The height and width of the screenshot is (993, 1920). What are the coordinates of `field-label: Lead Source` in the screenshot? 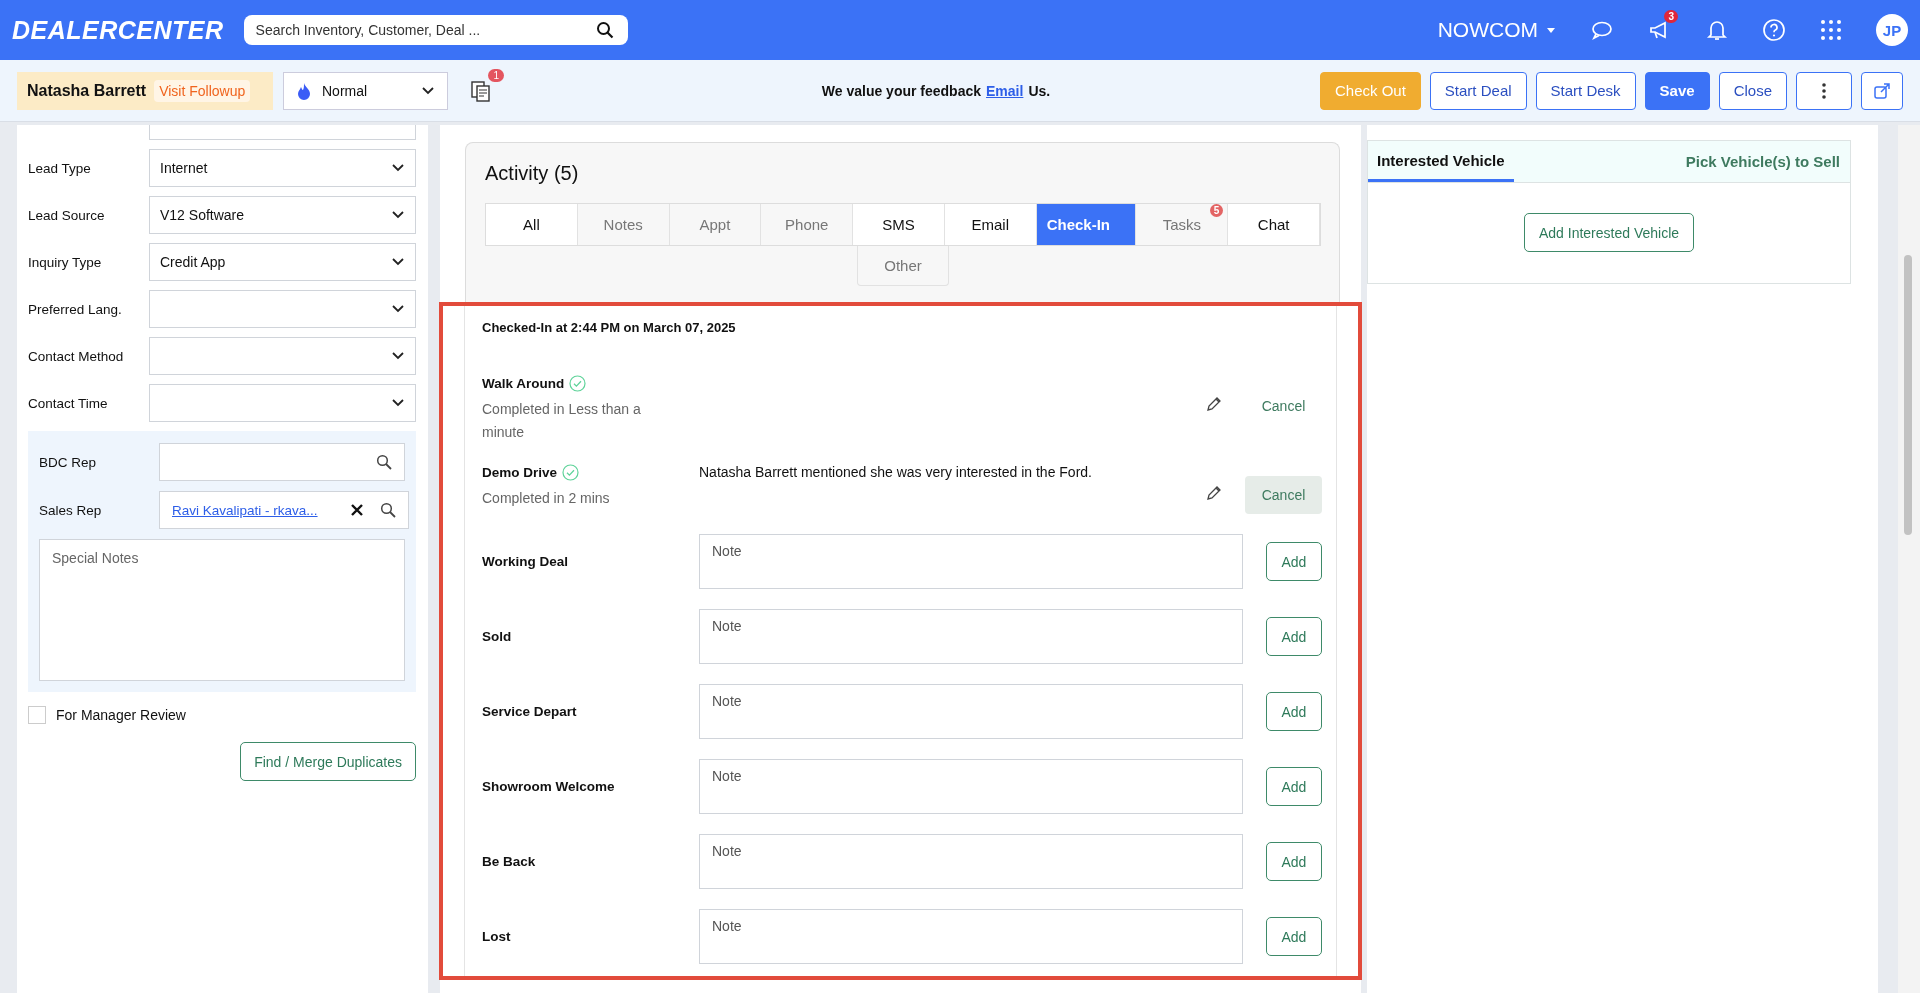 It's located at (67, 215).